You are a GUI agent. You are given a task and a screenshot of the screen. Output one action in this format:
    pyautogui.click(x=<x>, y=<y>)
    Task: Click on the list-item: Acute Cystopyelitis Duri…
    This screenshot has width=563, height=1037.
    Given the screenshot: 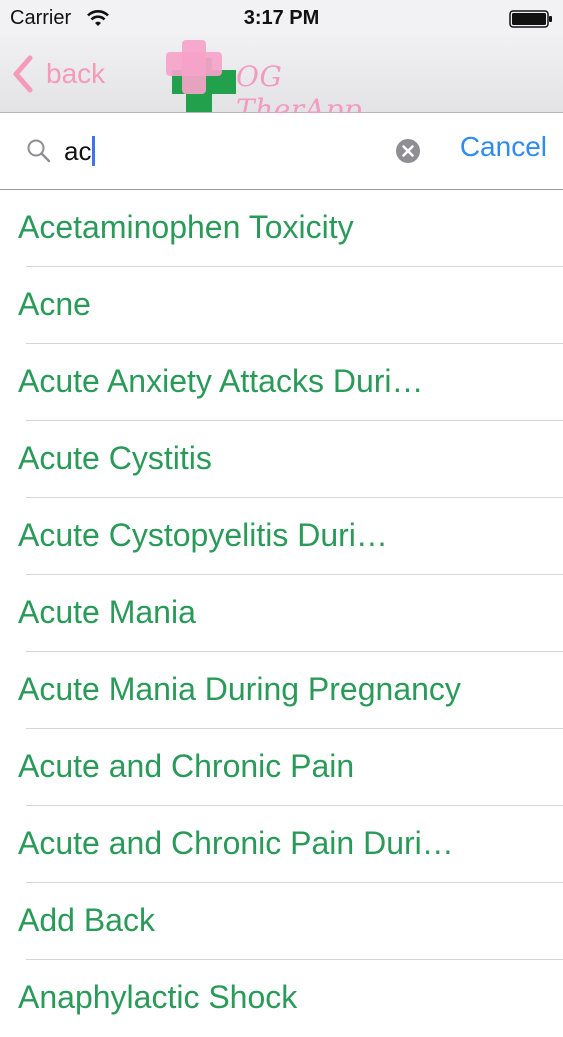 What is the action you would take?
    pyautogui.click(x=281, y=536)
    